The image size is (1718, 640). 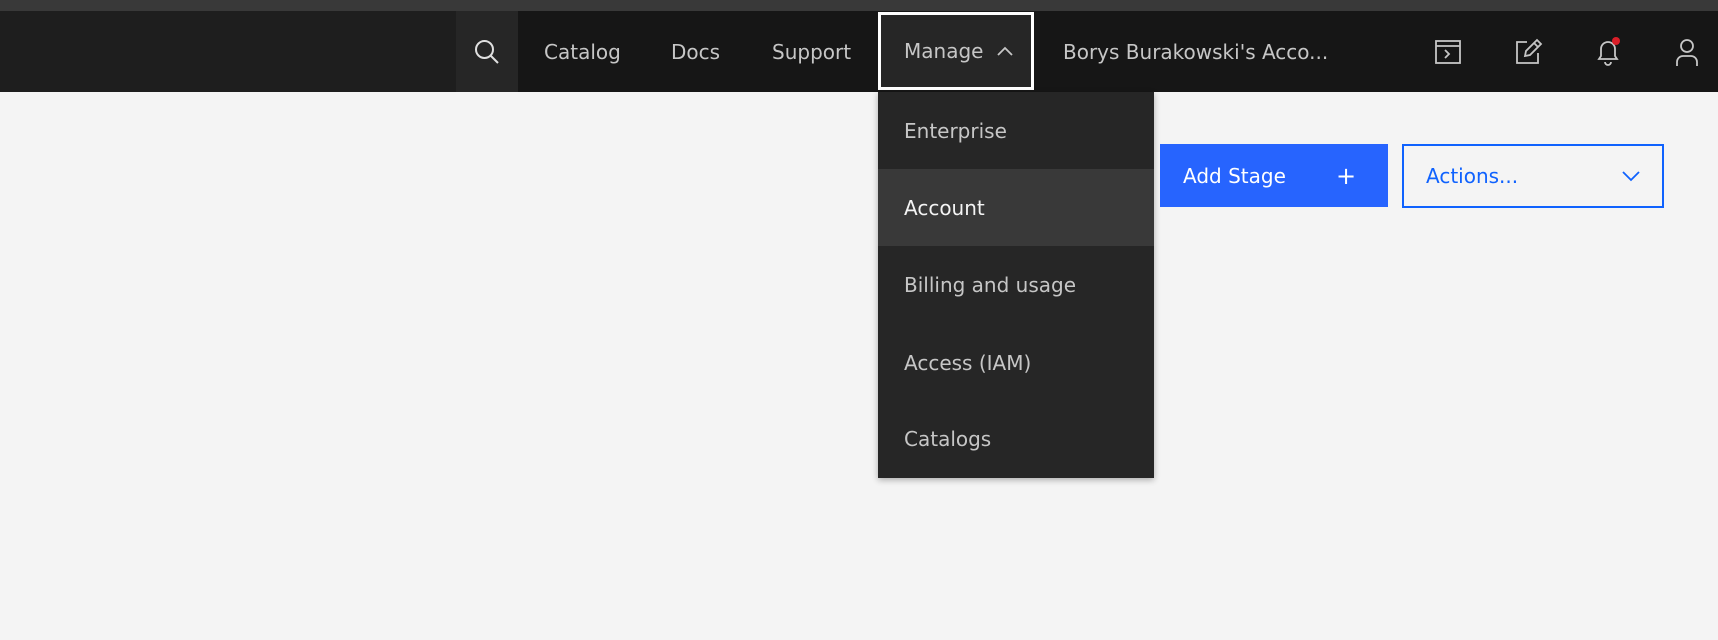 What do you see at coordinates (859, 5) in the screenshot?
I see `top-strip` at bounding box center [859, 5].